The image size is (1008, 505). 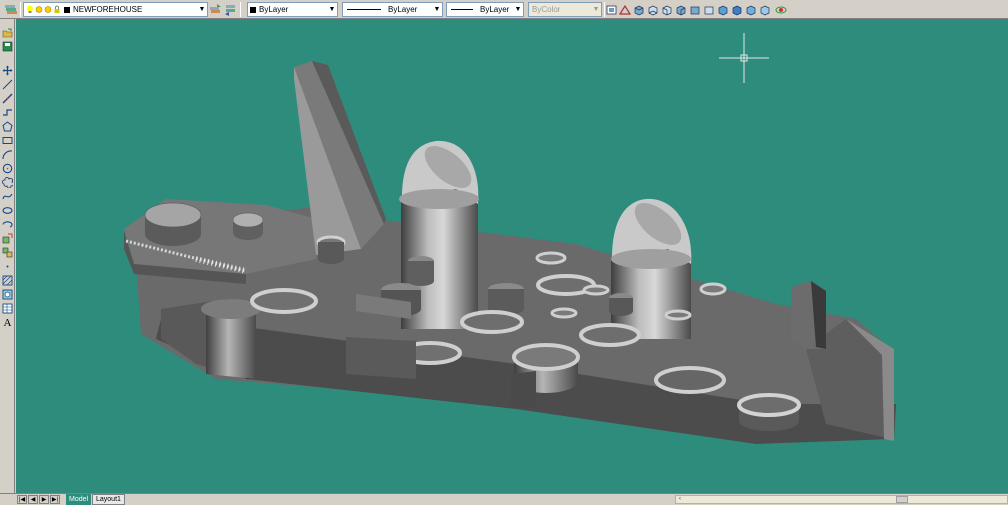 I want to click on linetype-dropdown: ByLayer ▼, so click(x=392, y=9).